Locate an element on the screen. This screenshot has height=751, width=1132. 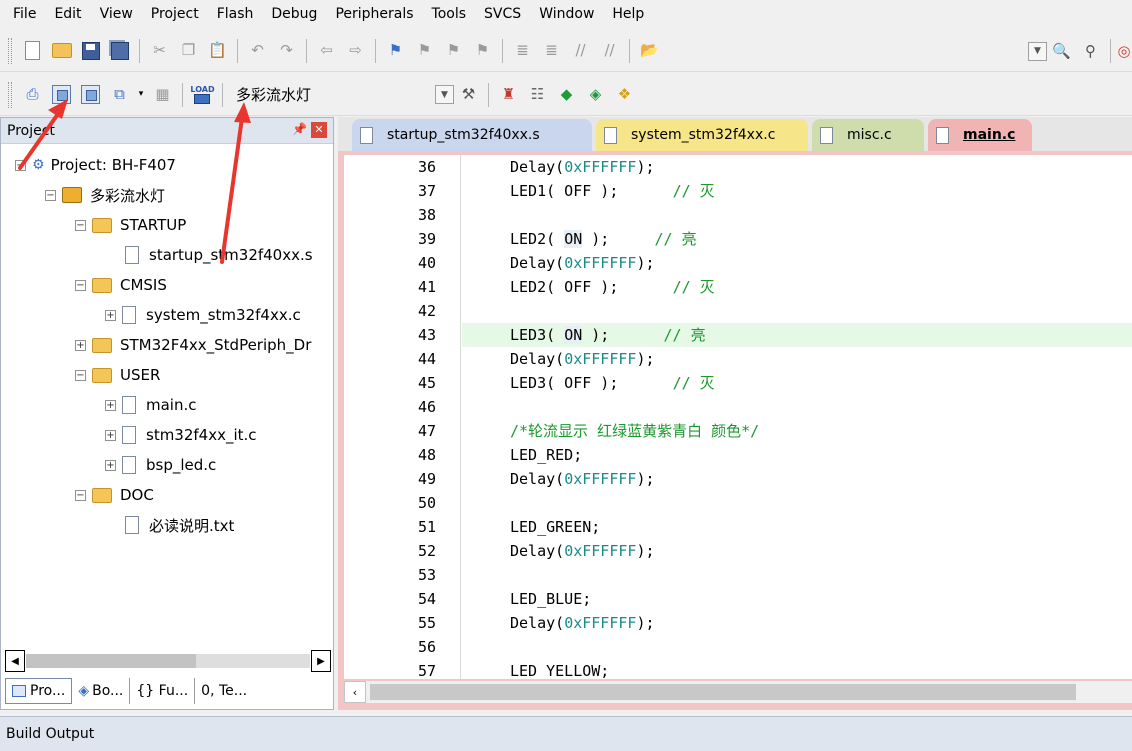
pack-installer-button: ◈ is located at coordinates (595, 94).